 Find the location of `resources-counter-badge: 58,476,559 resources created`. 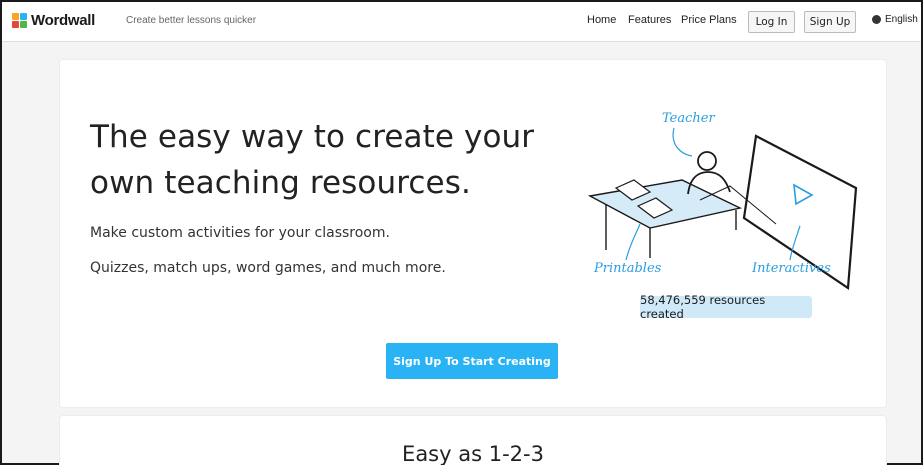

resources-counter-badge: 58,476,559 resources created is located at coordinates (726, 307).